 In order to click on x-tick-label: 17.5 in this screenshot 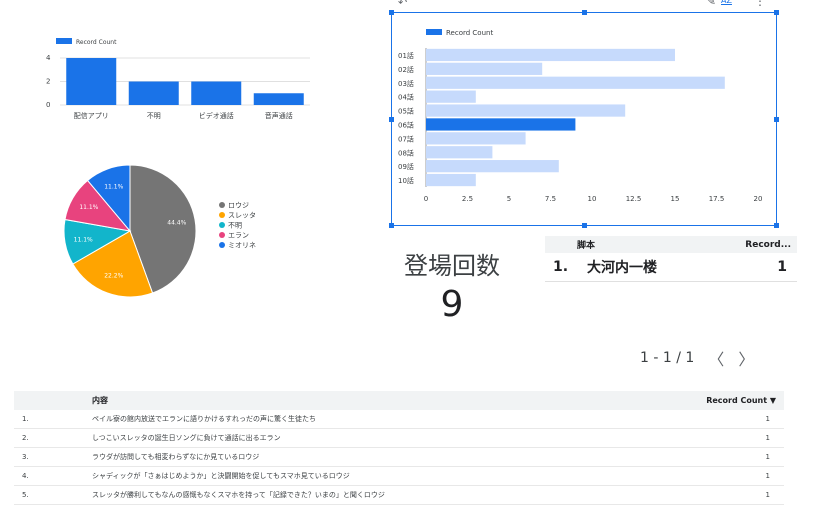, I will do `click(717, 199)`.